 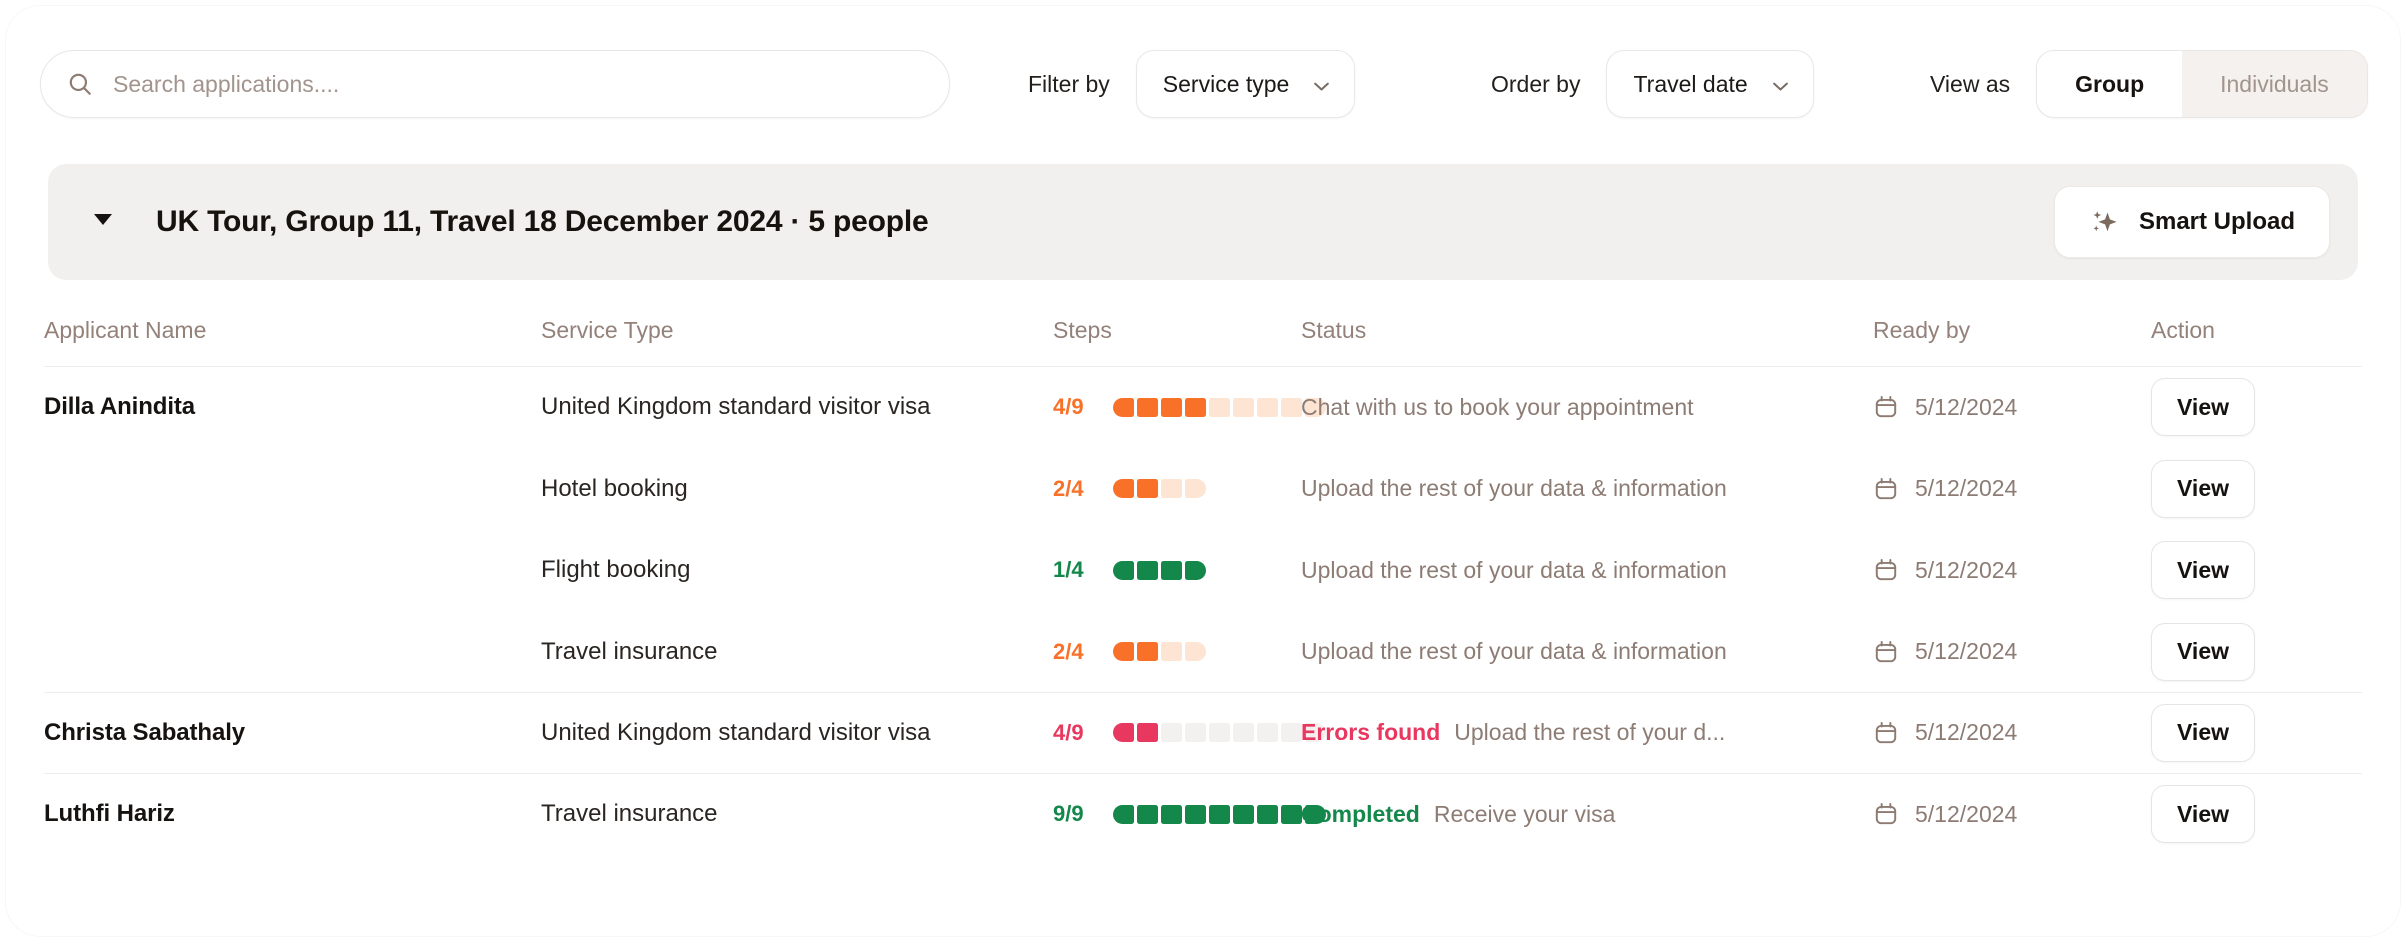 I want to click on travel-date-select: Travel date, so click(x=1710, y=84).